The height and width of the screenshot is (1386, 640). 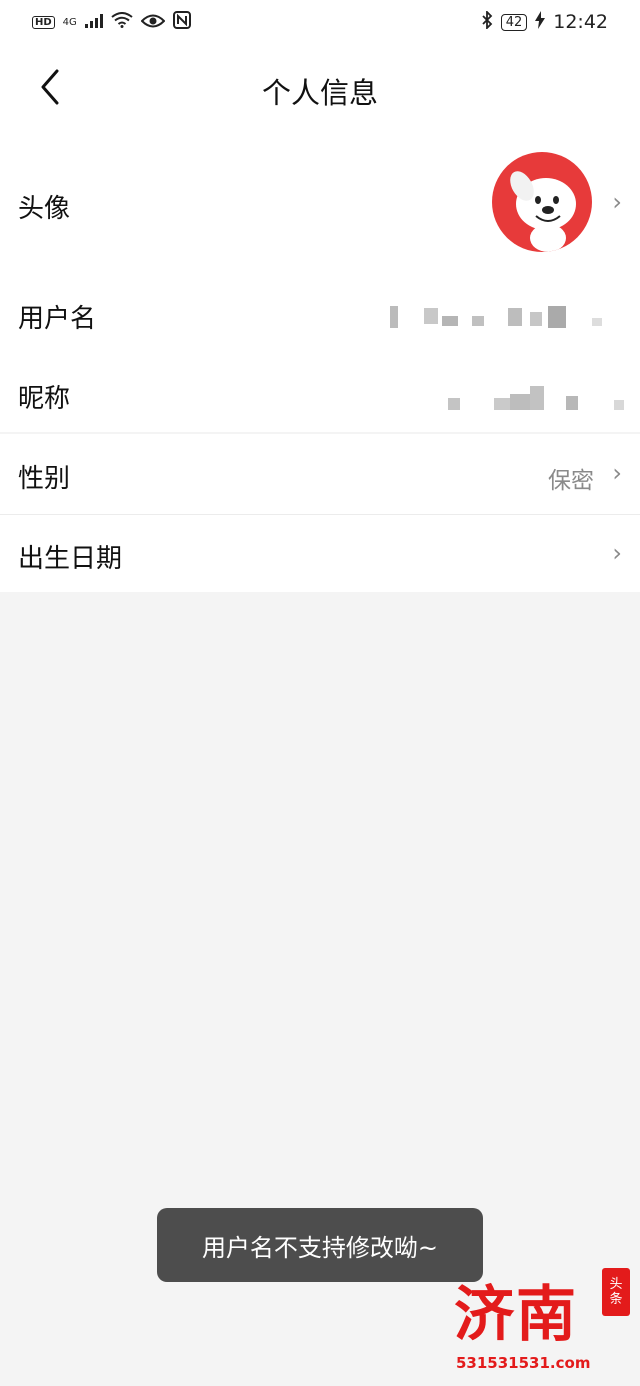 I want to click on status-left: HD 4G, so click(x=111, y=22).